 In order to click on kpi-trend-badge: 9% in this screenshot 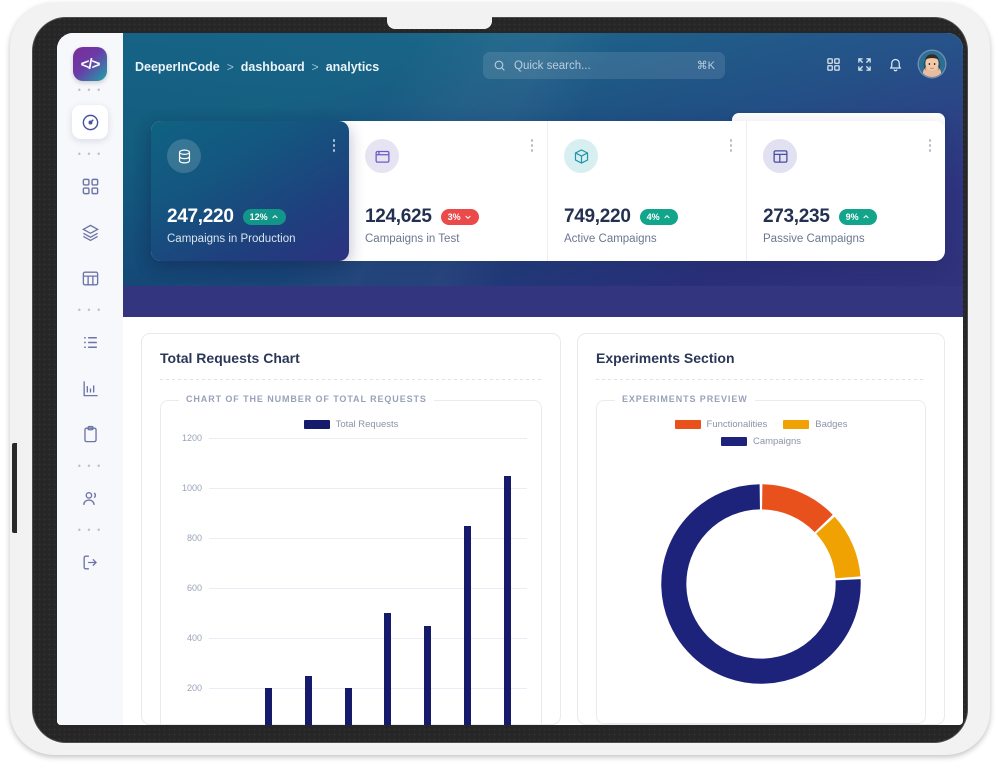, I will do `click(857, 217)`.